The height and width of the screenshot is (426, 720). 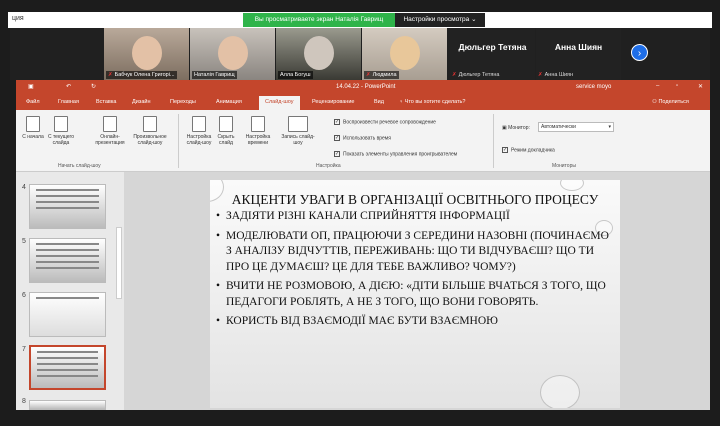 What do you see at coordinates (298, 140) in the screenshot?
I see `button-label: Запись слайд-шоу` at bounding box center [298, 140].